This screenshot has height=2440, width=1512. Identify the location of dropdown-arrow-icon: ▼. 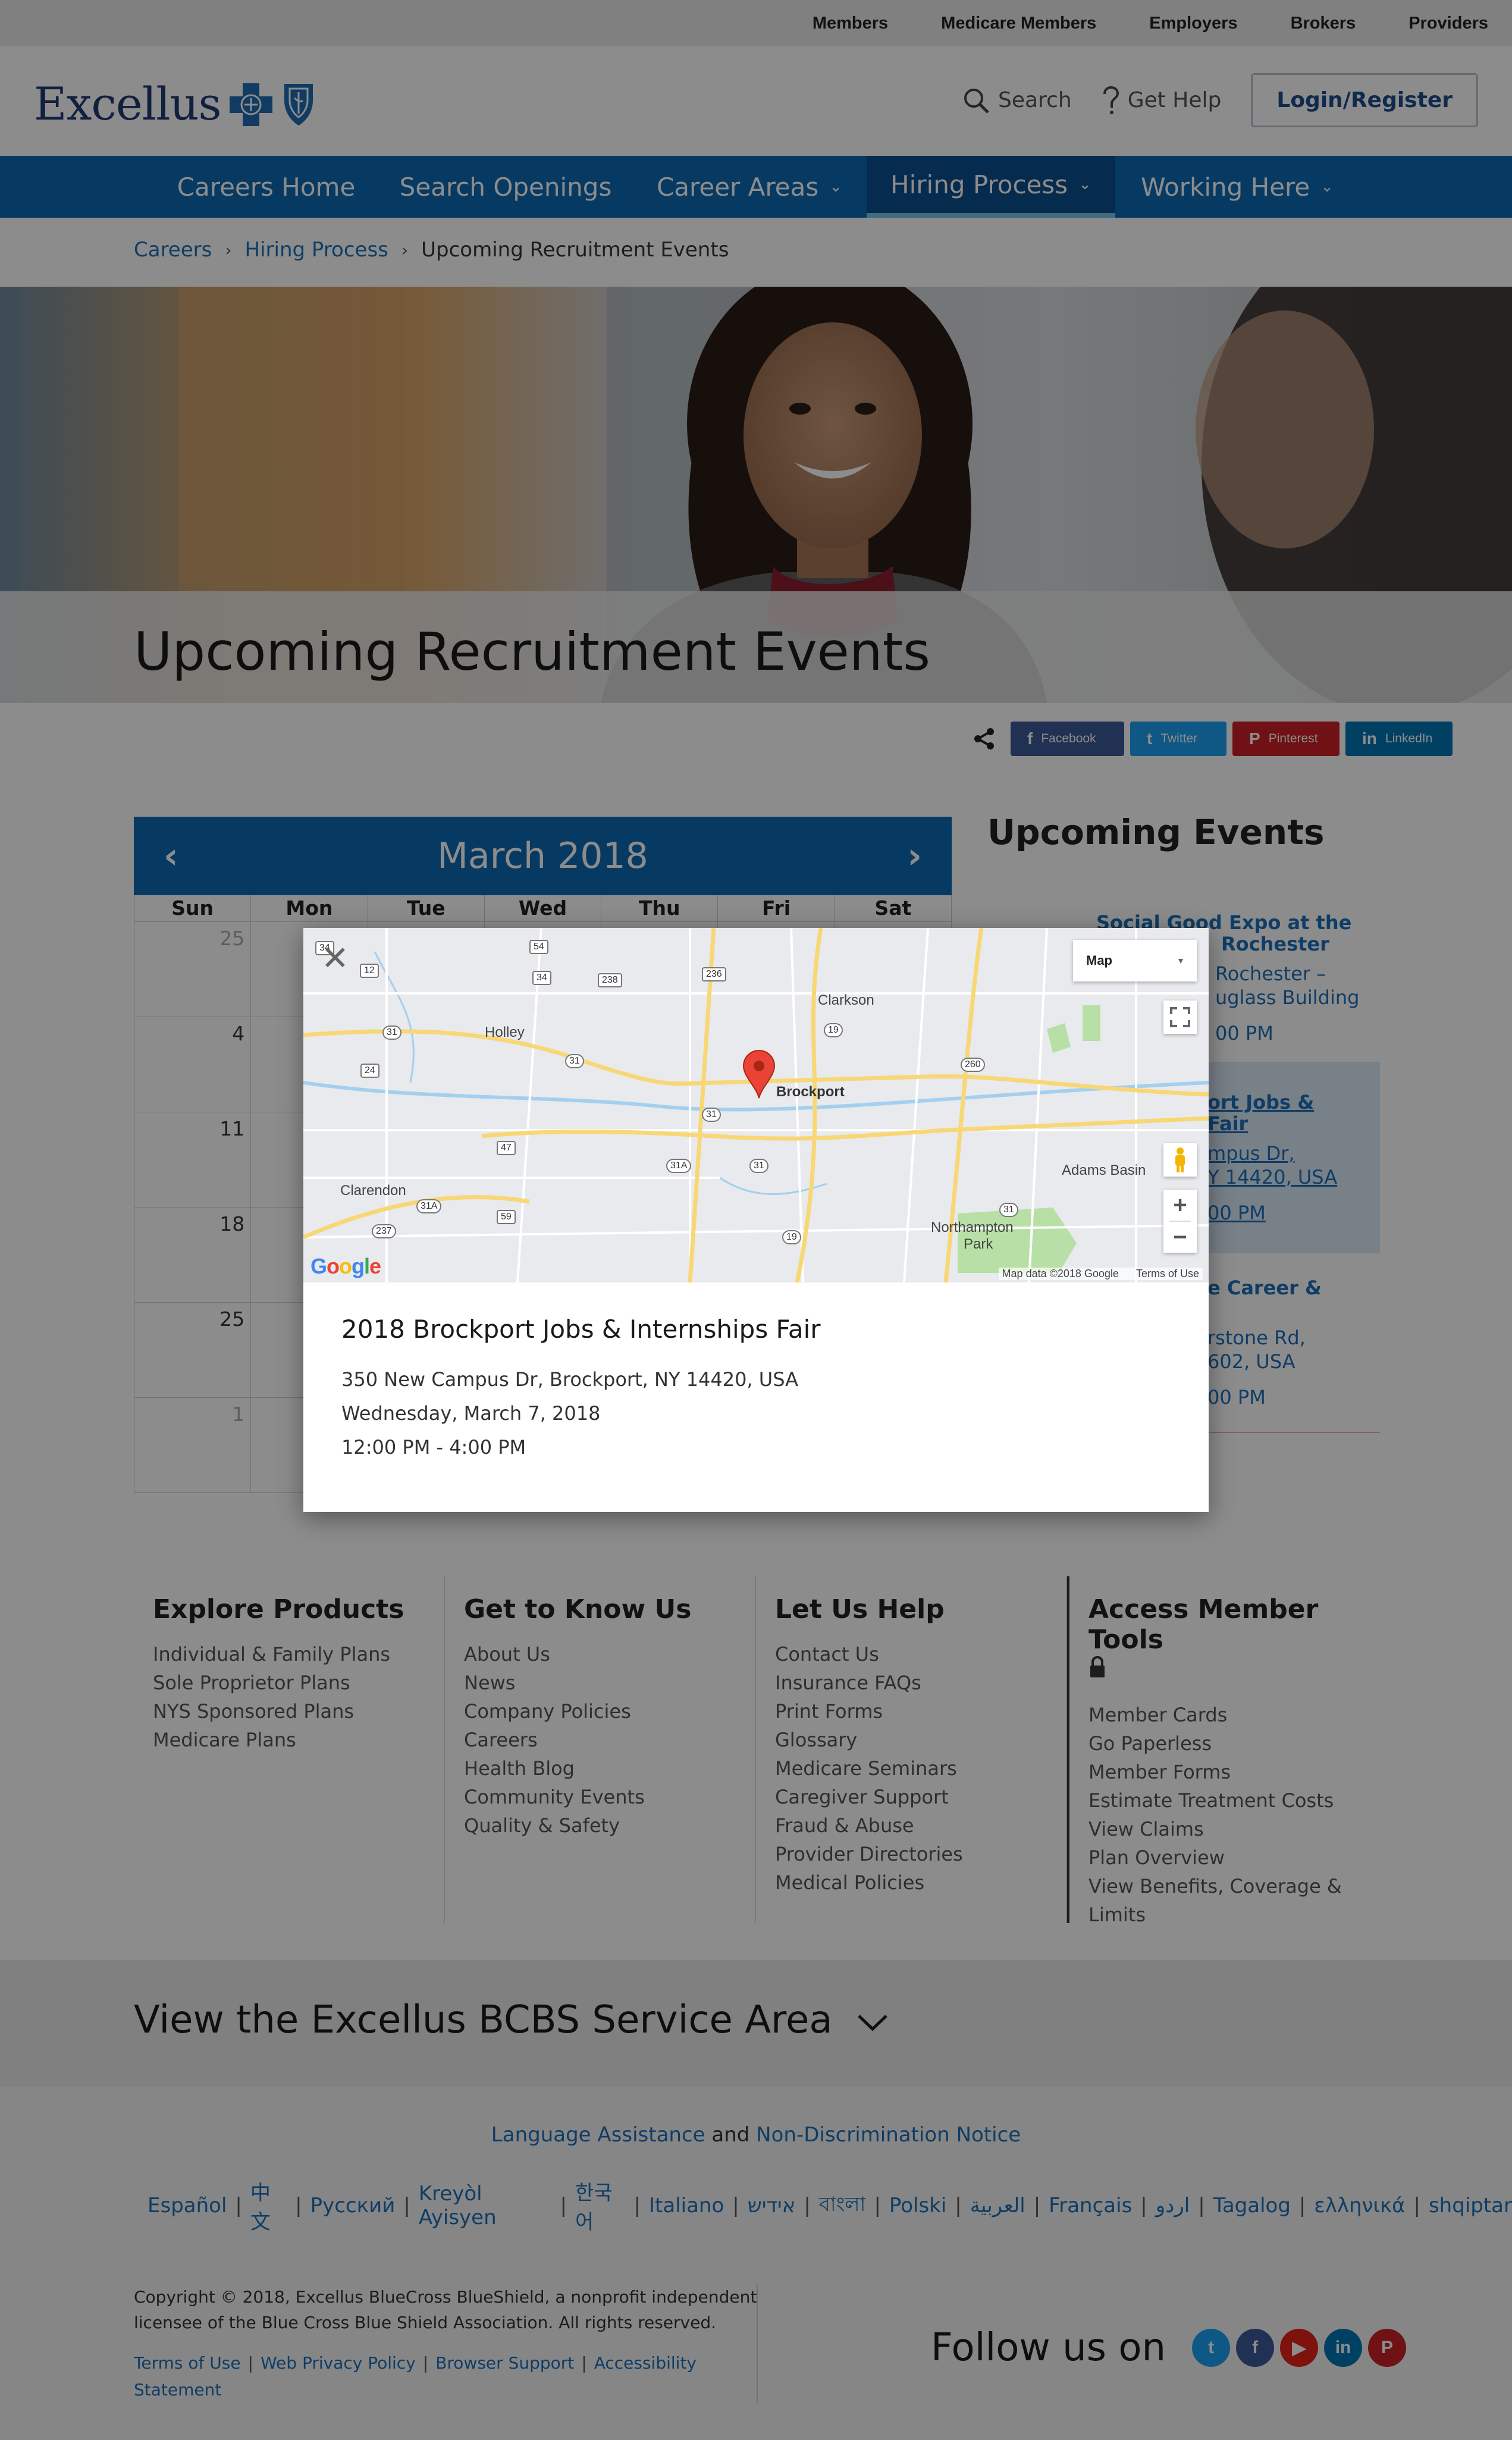
(1181, 960).